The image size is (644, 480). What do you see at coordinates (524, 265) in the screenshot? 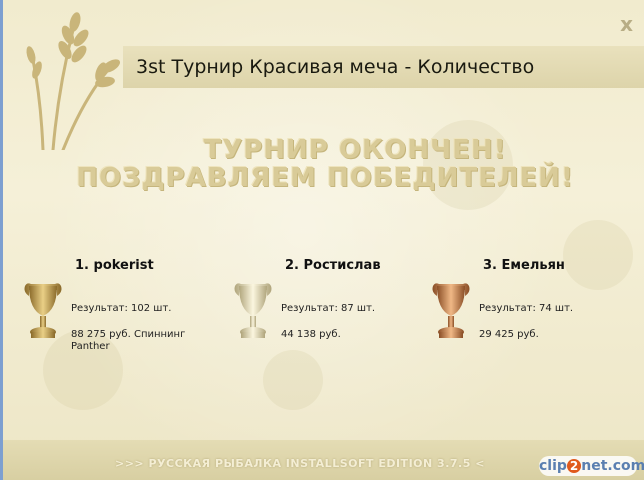
I see `winner-name: 3. Емельян` at bounding box center [524, 265].